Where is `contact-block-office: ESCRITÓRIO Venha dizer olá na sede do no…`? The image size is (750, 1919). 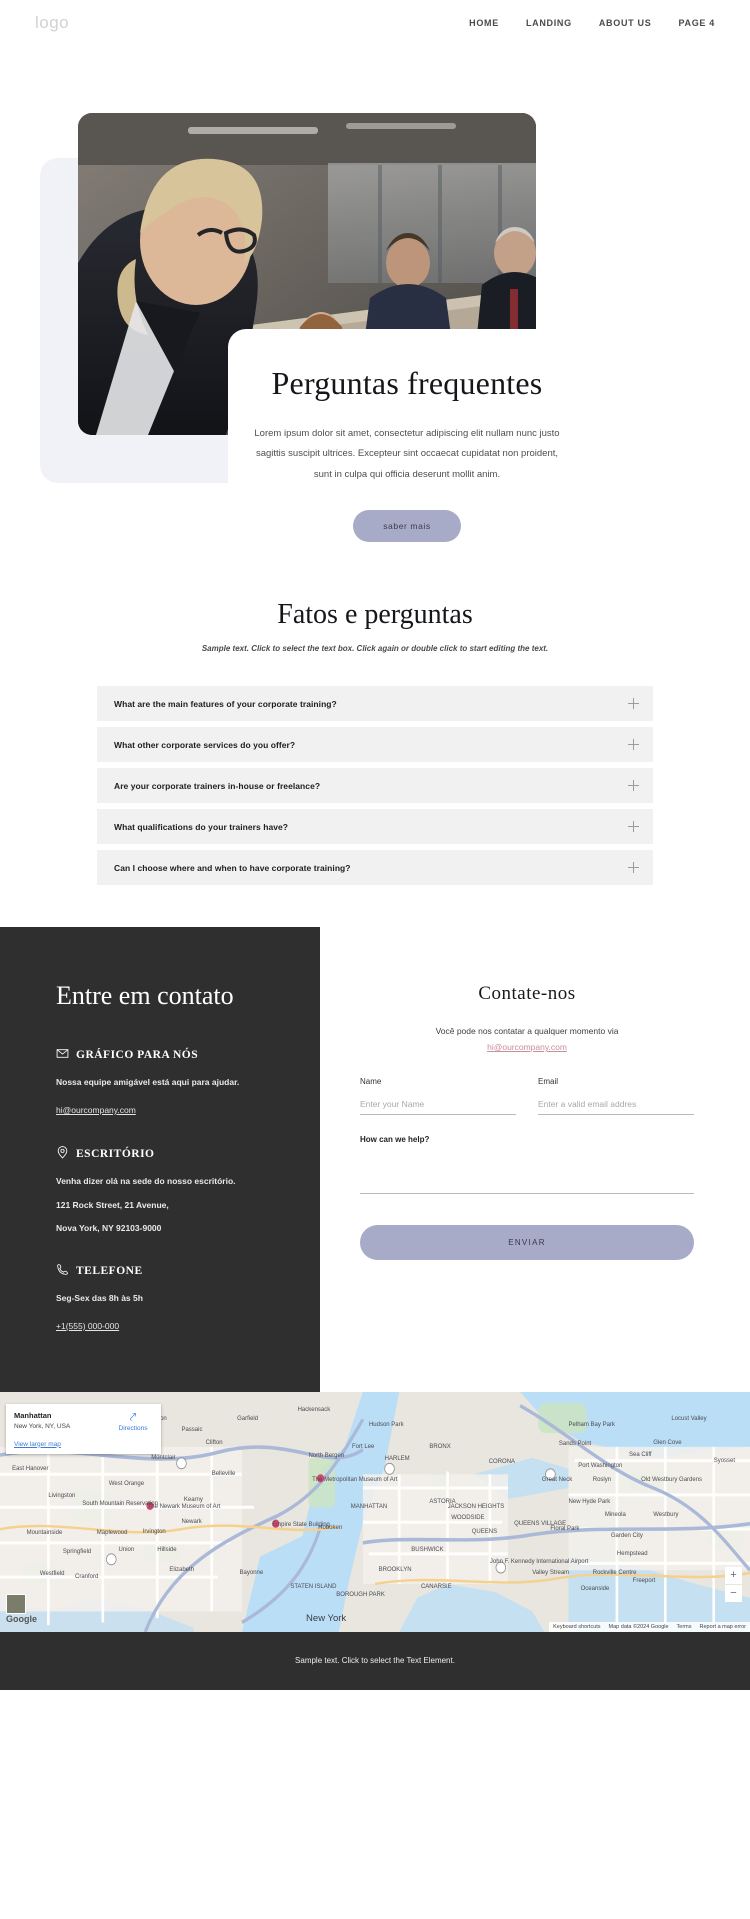 contact-block-office: ESCRITÓRIO Venha dizer olá na sede do no… is located at coordinates (171, 1190).